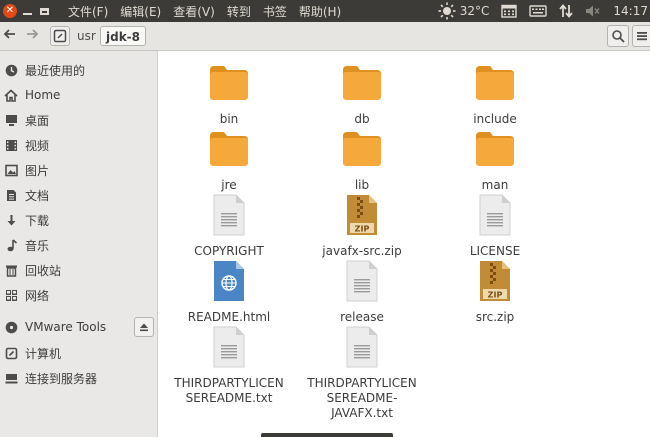 The height and width of the screenshot is (437, 650). What do you see at coordinates (495, 281) in the screenshot?
I see `zip-archive-icon: ZIP` at bounding box center [495, 281].